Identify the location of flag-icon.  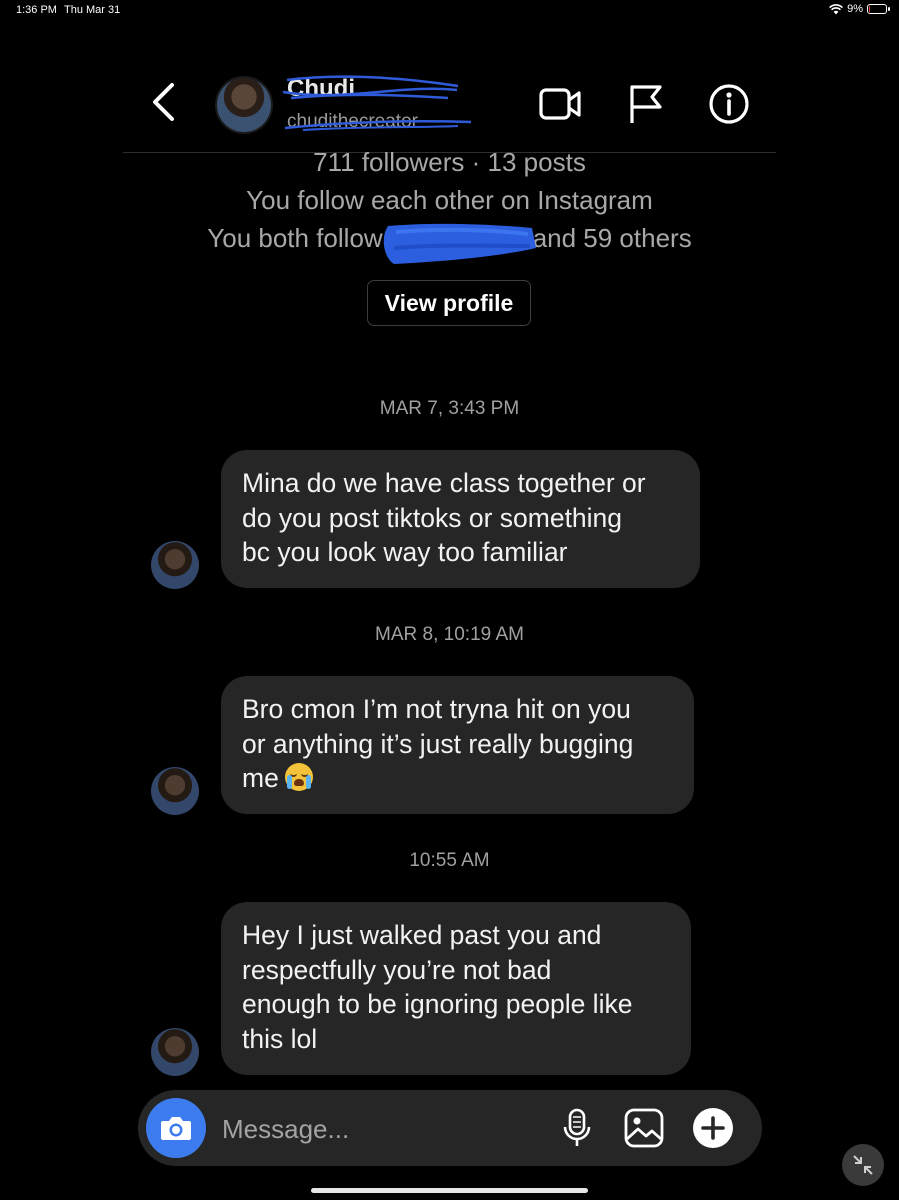
(646, 104).